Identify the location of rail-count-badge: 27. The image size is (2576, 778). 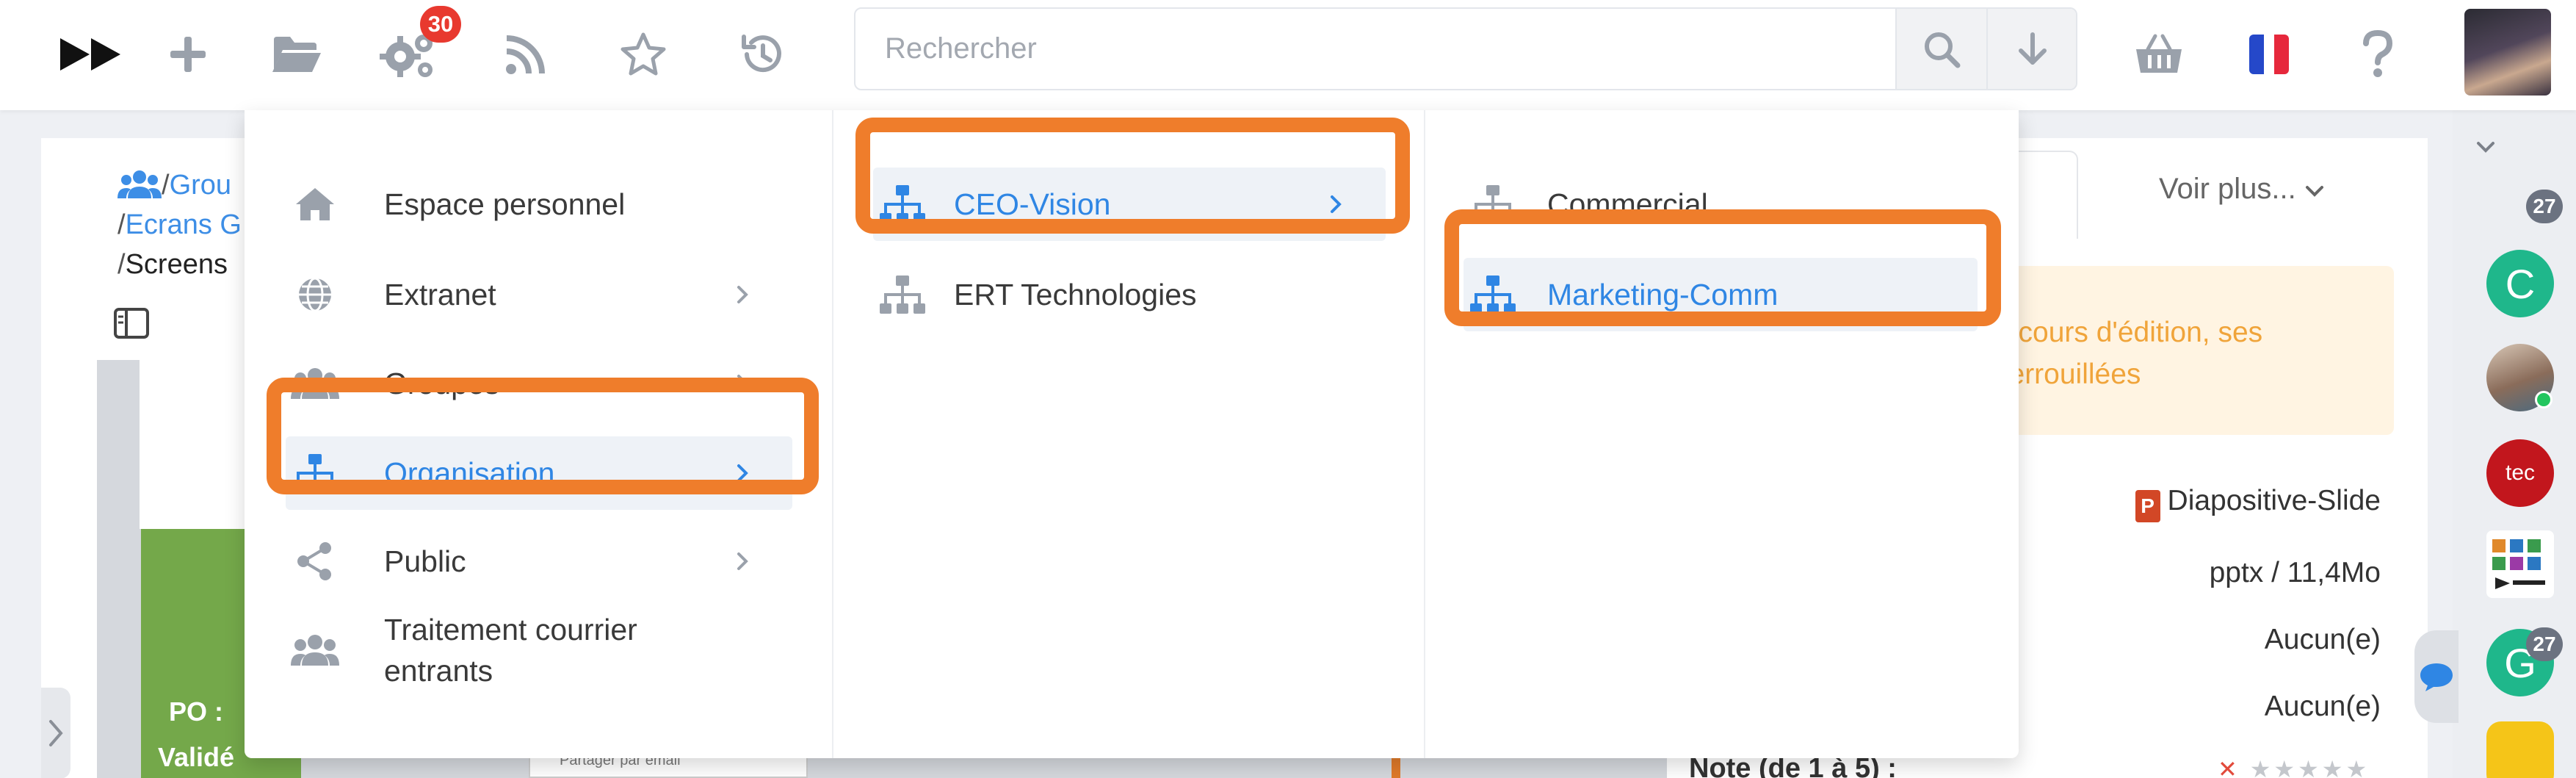
(2544, 207).